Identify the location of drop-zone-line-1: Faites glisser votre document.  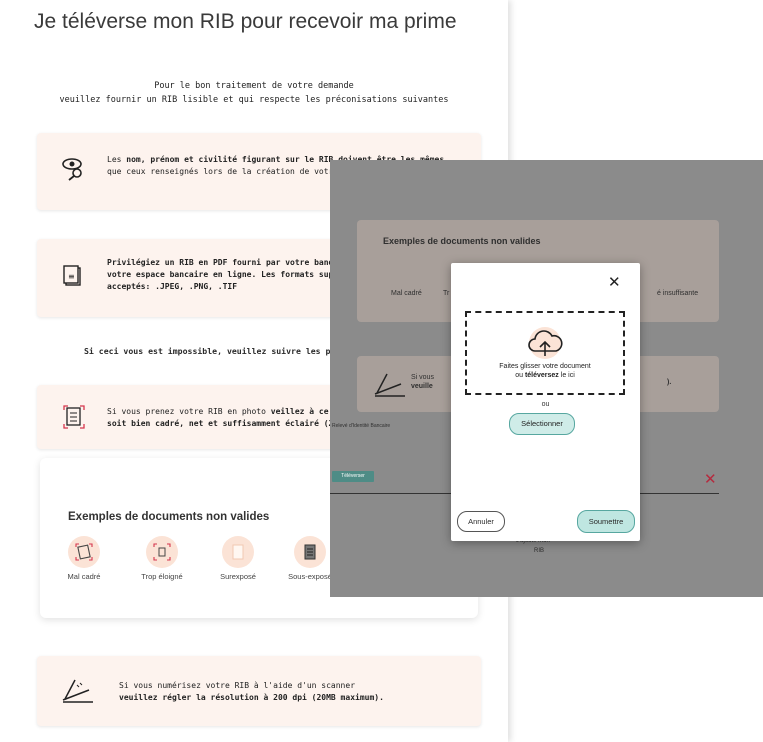
(545, 366).